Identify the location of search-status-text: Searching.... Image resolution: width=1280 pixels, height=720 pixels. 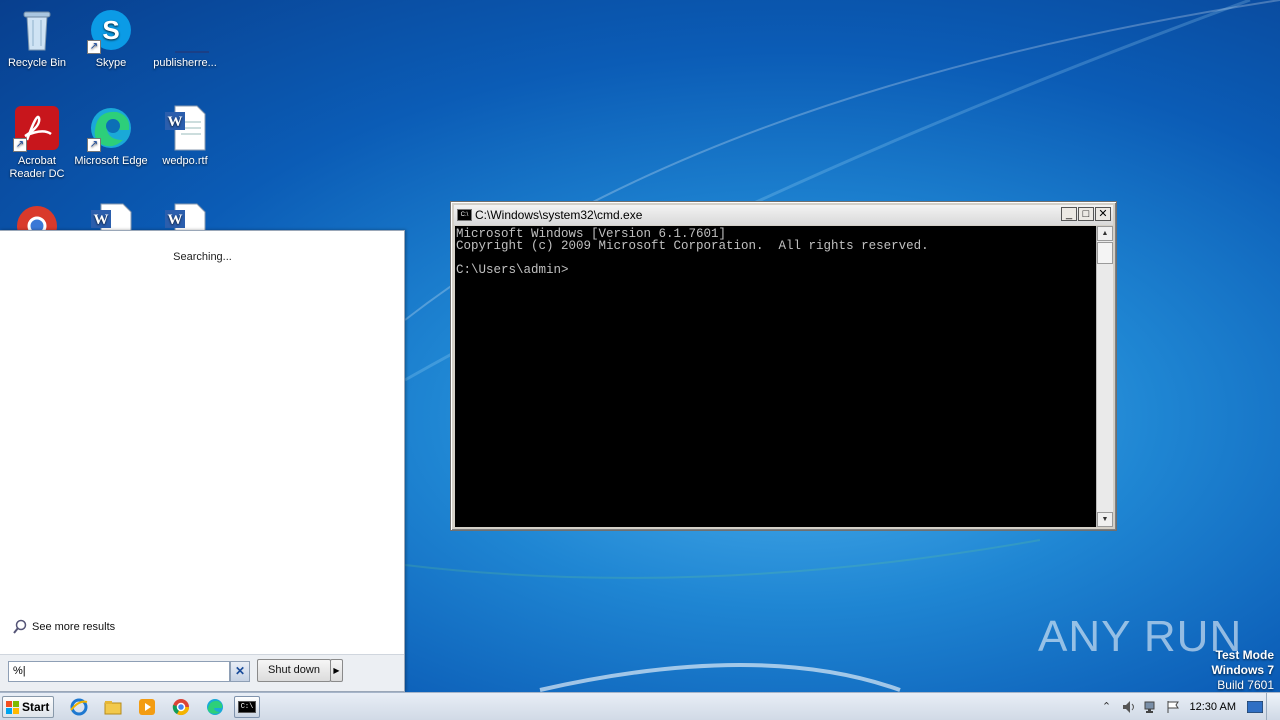
(202, 257).